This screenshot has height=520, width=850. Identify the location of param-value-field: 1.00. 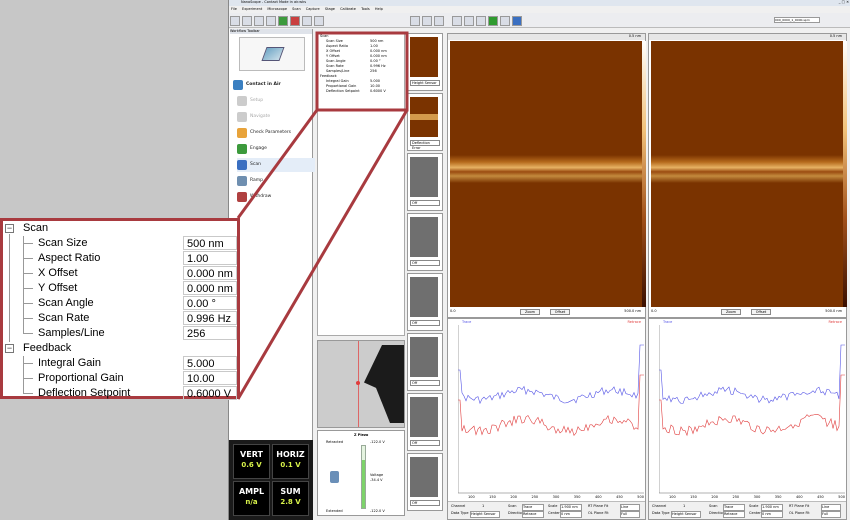
(210, 258).